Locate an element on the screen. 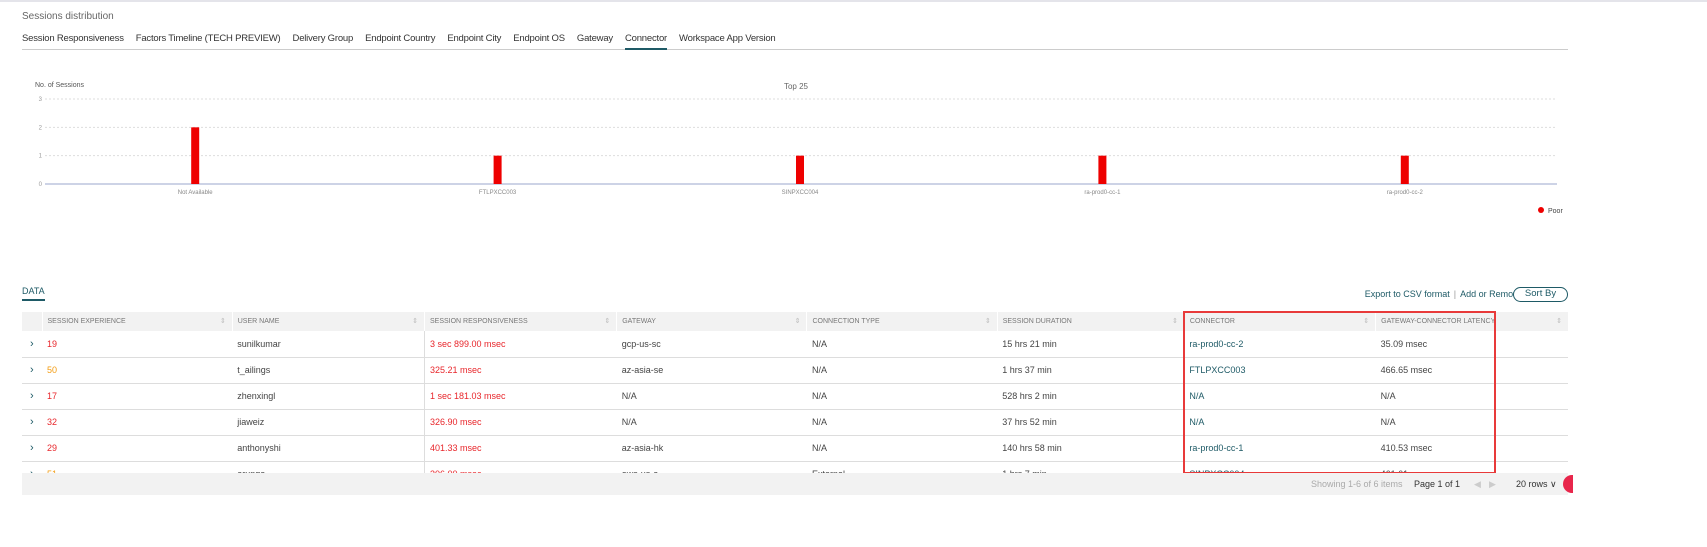 This screenshot has height=547, width=1707. column-header-user-name: USER NAME ⇕ is located at coordinates (328, 321).